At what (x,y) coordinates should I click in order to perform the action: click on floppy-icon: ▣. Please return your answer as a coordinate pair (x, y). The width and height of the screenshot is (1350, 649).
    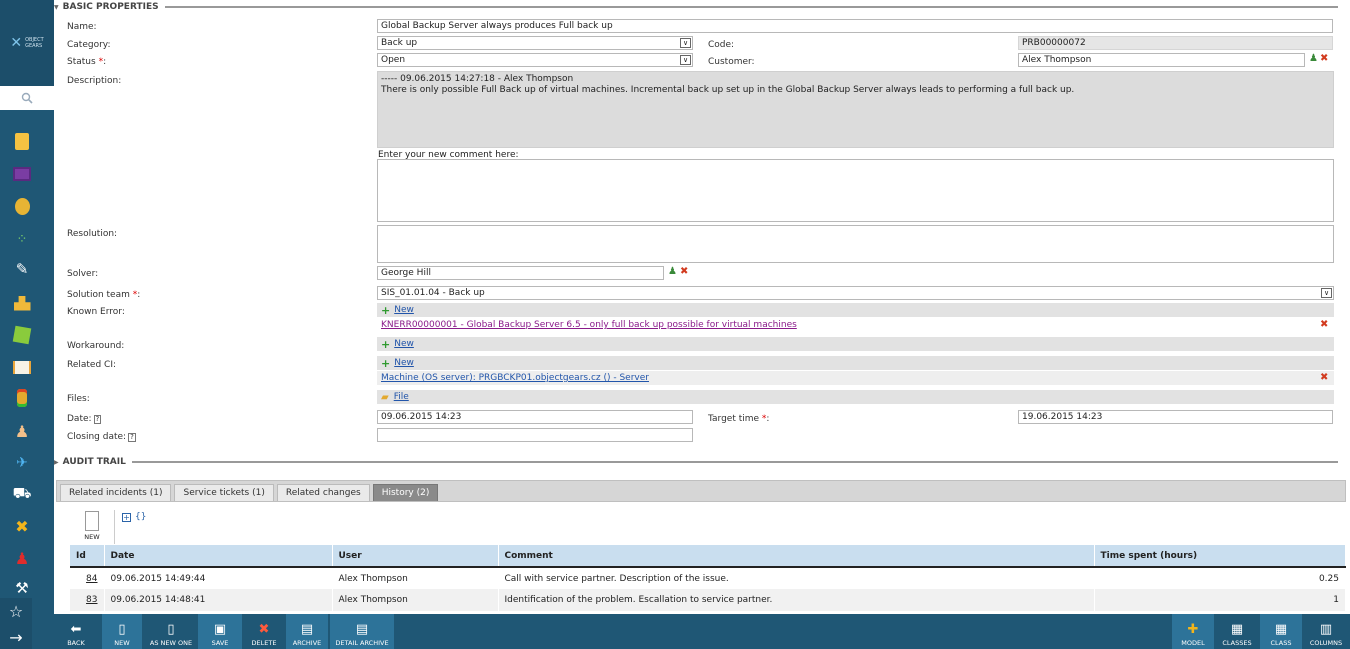
    Looking at the image, I should click on (220, 629).